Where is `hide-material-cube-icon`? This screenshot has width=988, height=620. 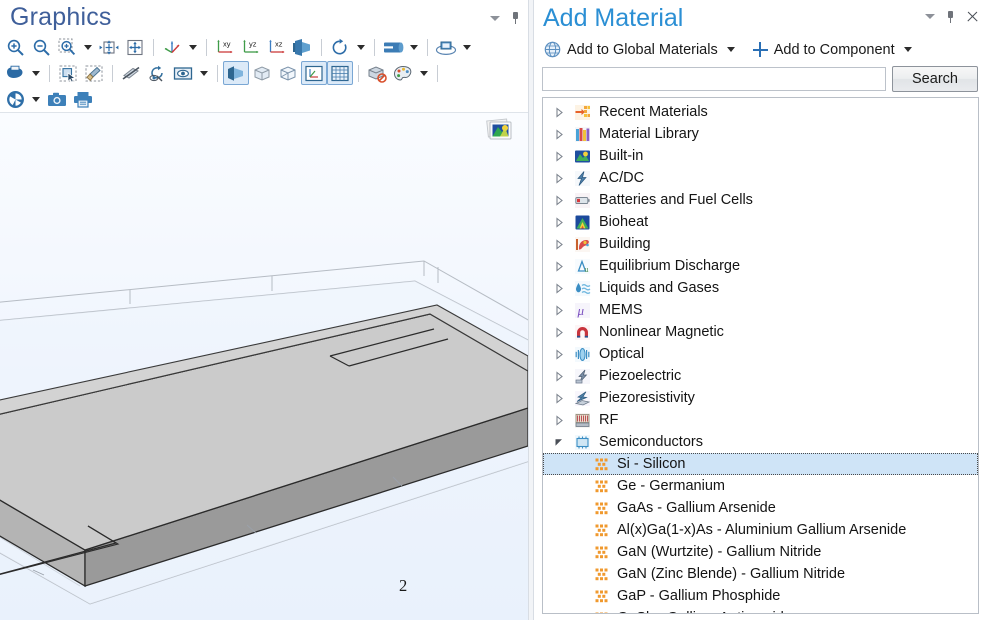
hide-material-cube-icon is located at coordinates (377, 73).